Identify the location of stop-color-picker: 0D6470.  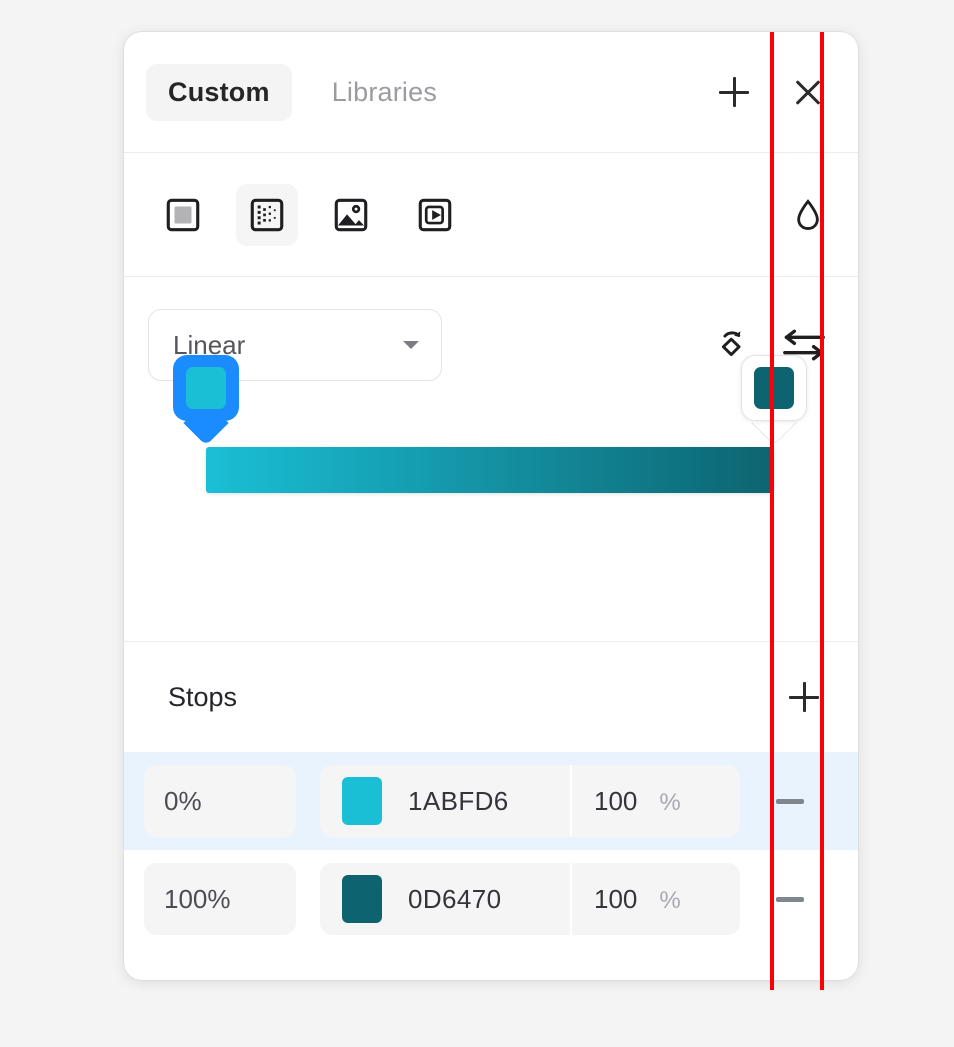
(445, 899).